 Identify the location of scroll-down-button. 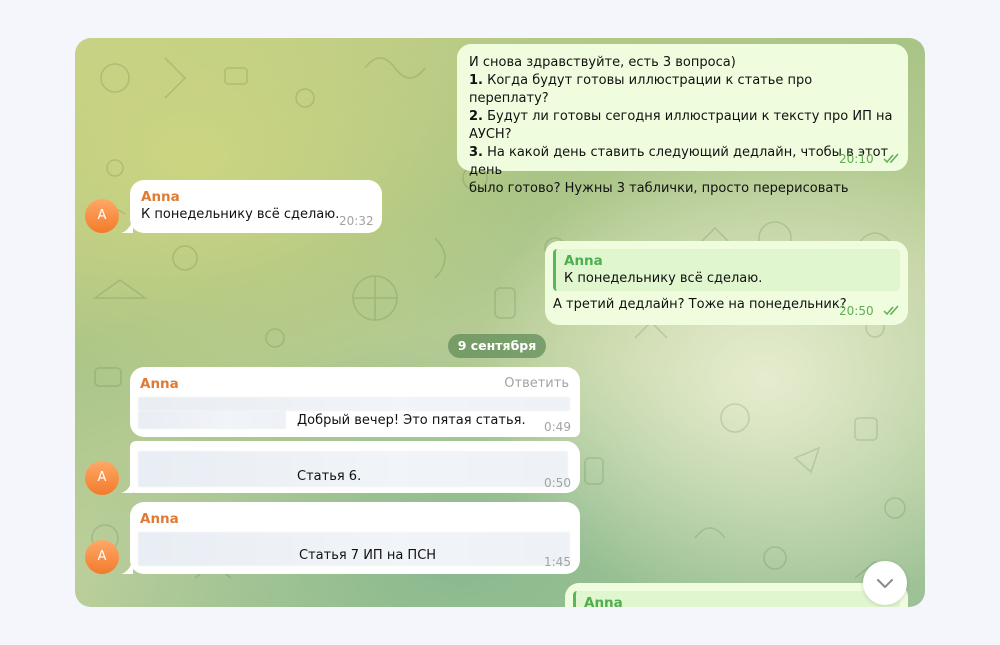
(885, 583).